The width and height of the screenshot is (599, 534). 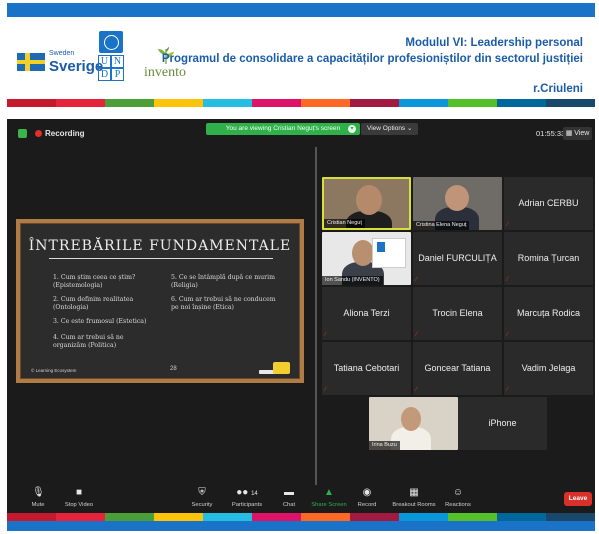 What do you see at coordinates (352, 129) in the screenshot?
I see `chevron-down-icon: ▾` at bounding box center [352, 129].